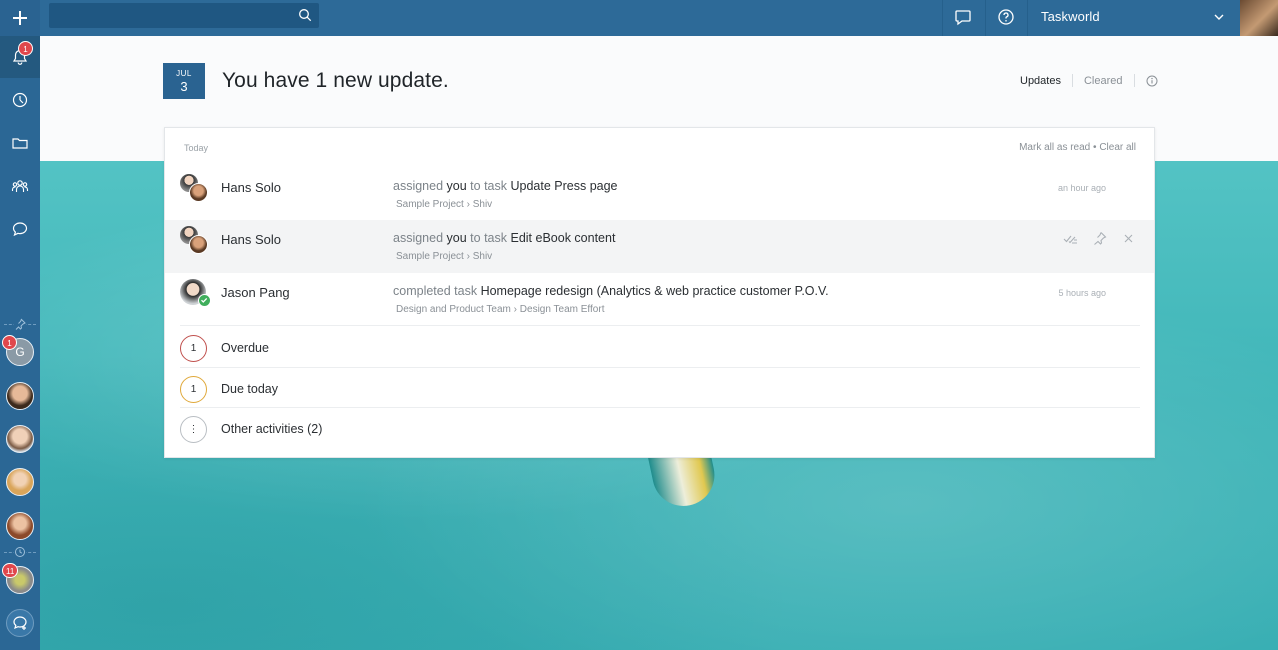 The image size is (1278, 650). What do you see at coordinates (20, 186) in the screenshot?
I see `people-icon` at bounding box center [20, 186].